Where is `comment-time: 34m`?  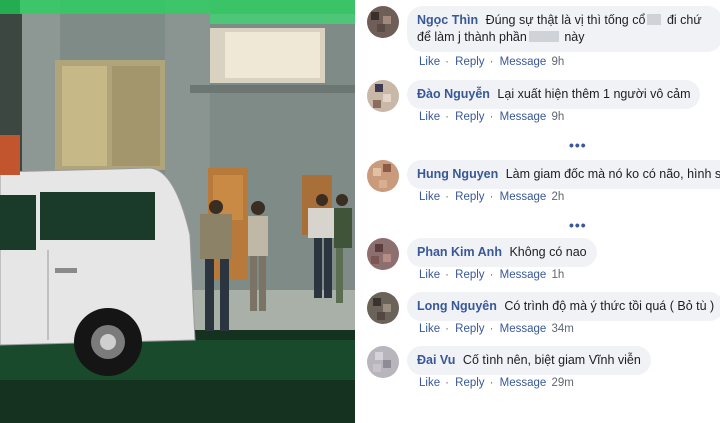 comment-time: 34m is located at coordinates (562, 329).